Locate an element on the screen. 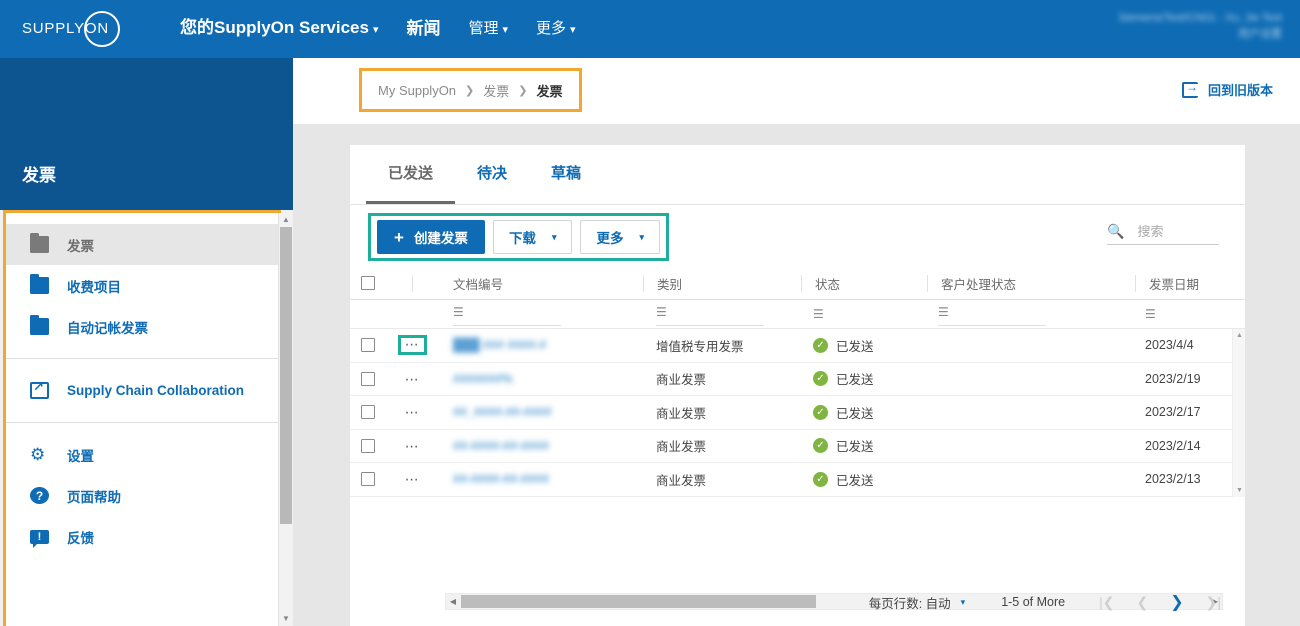 The width and height of the screenshot is (1300, 626). pagination-bar: 每页行数: 自动 ▾ 1-5 of More |❮ ❮ ❯ ❯| is located at coordinates (797, 602).